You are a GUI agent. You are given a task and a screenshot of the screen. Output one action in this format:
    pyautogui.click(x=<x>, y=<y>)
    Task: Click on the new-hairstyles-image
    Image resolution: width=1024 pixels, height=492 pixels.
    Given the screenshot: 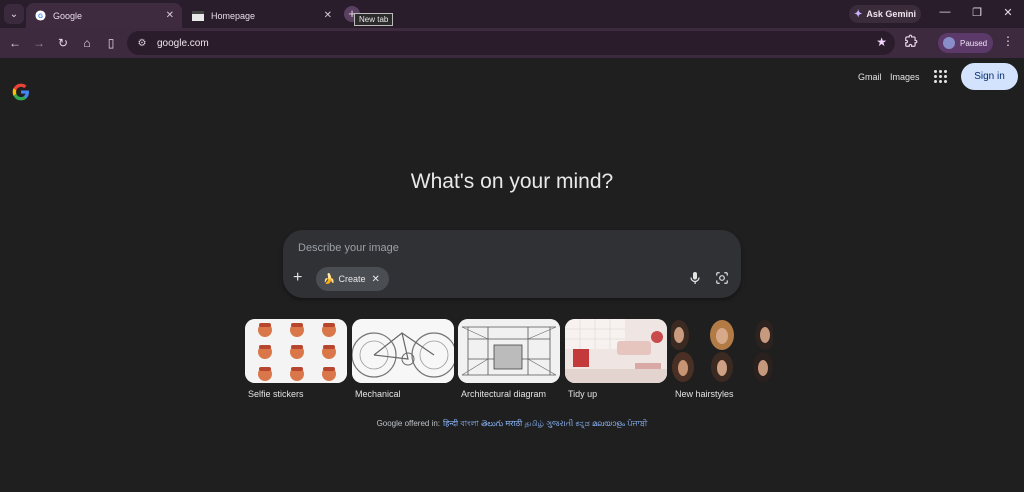 What is the action you would take?
    pyautogui.click(x=722, y=351)
    